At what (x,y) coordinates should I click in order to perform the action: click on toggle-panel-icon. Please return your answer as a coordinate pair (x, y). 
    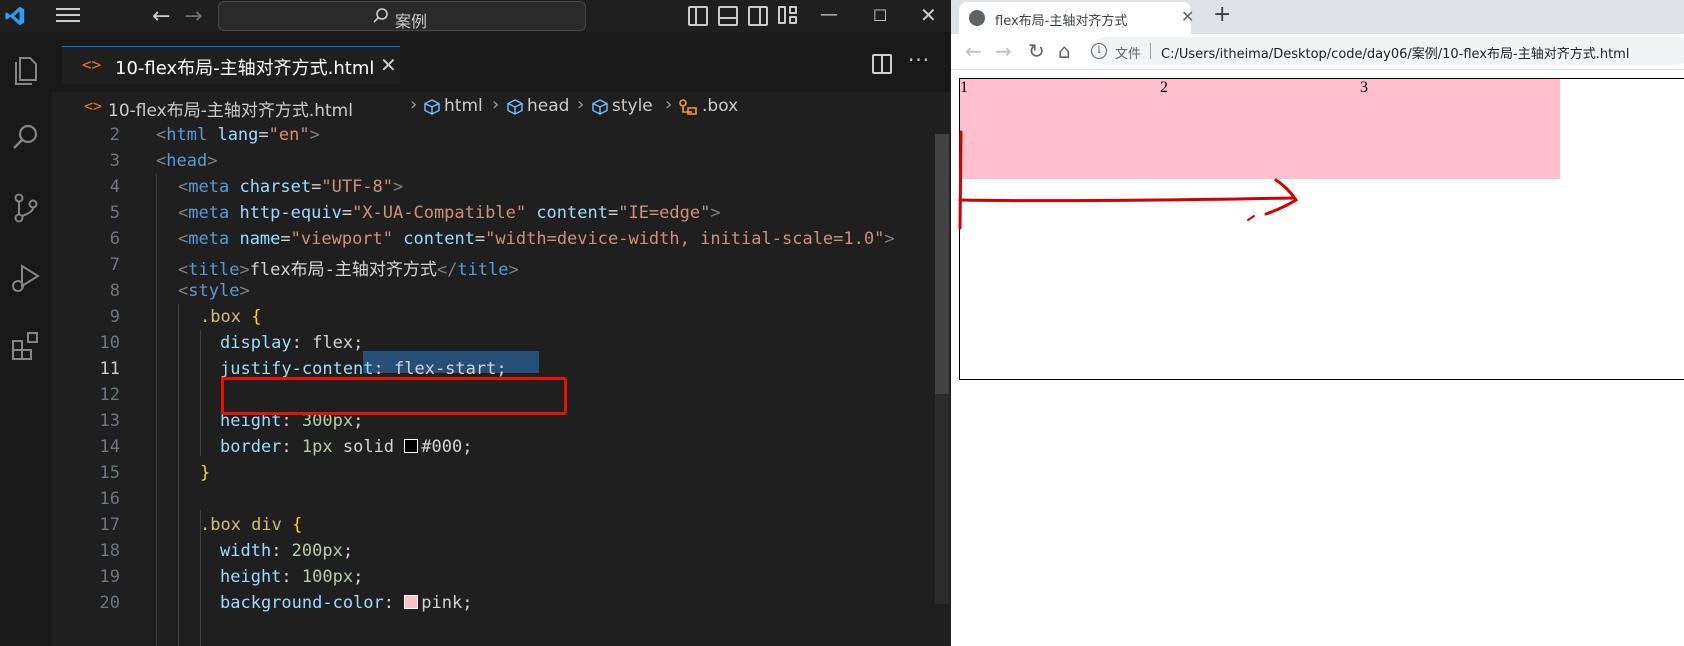
    Looking at the image, I should click on (728, 16).